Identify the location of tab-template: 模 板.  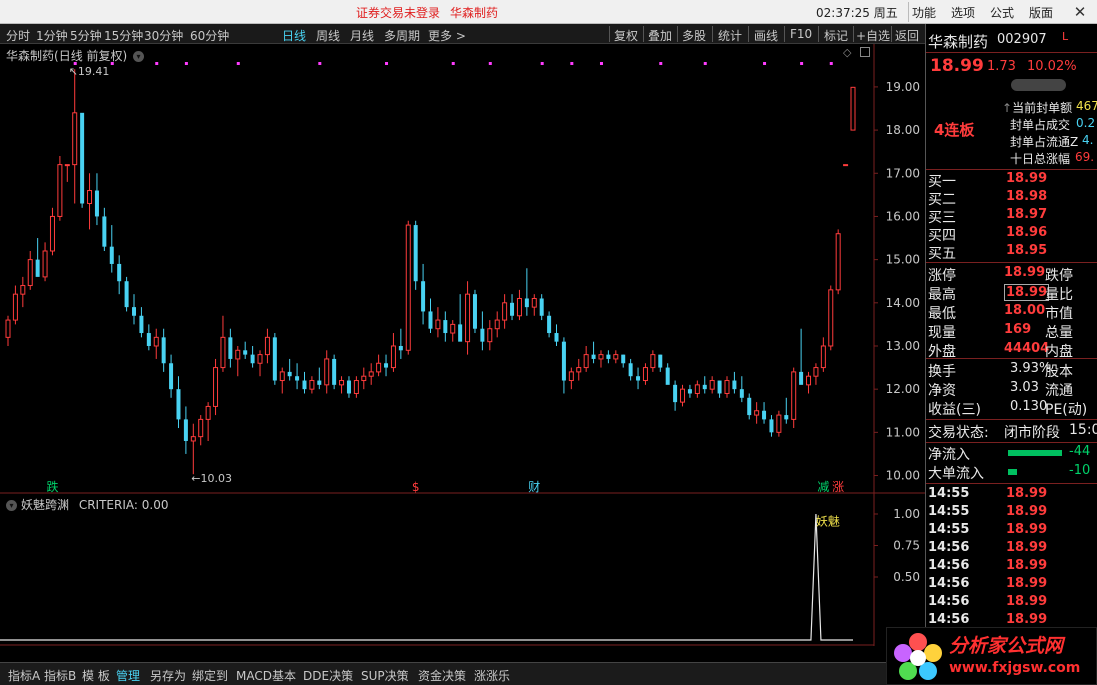
(96, 675).